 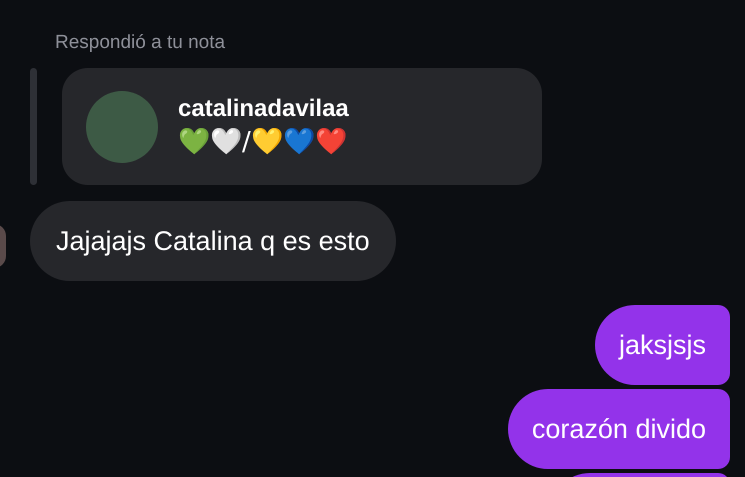 I want to click on message-bubble: corazón divido, so click(x=619, y=429).